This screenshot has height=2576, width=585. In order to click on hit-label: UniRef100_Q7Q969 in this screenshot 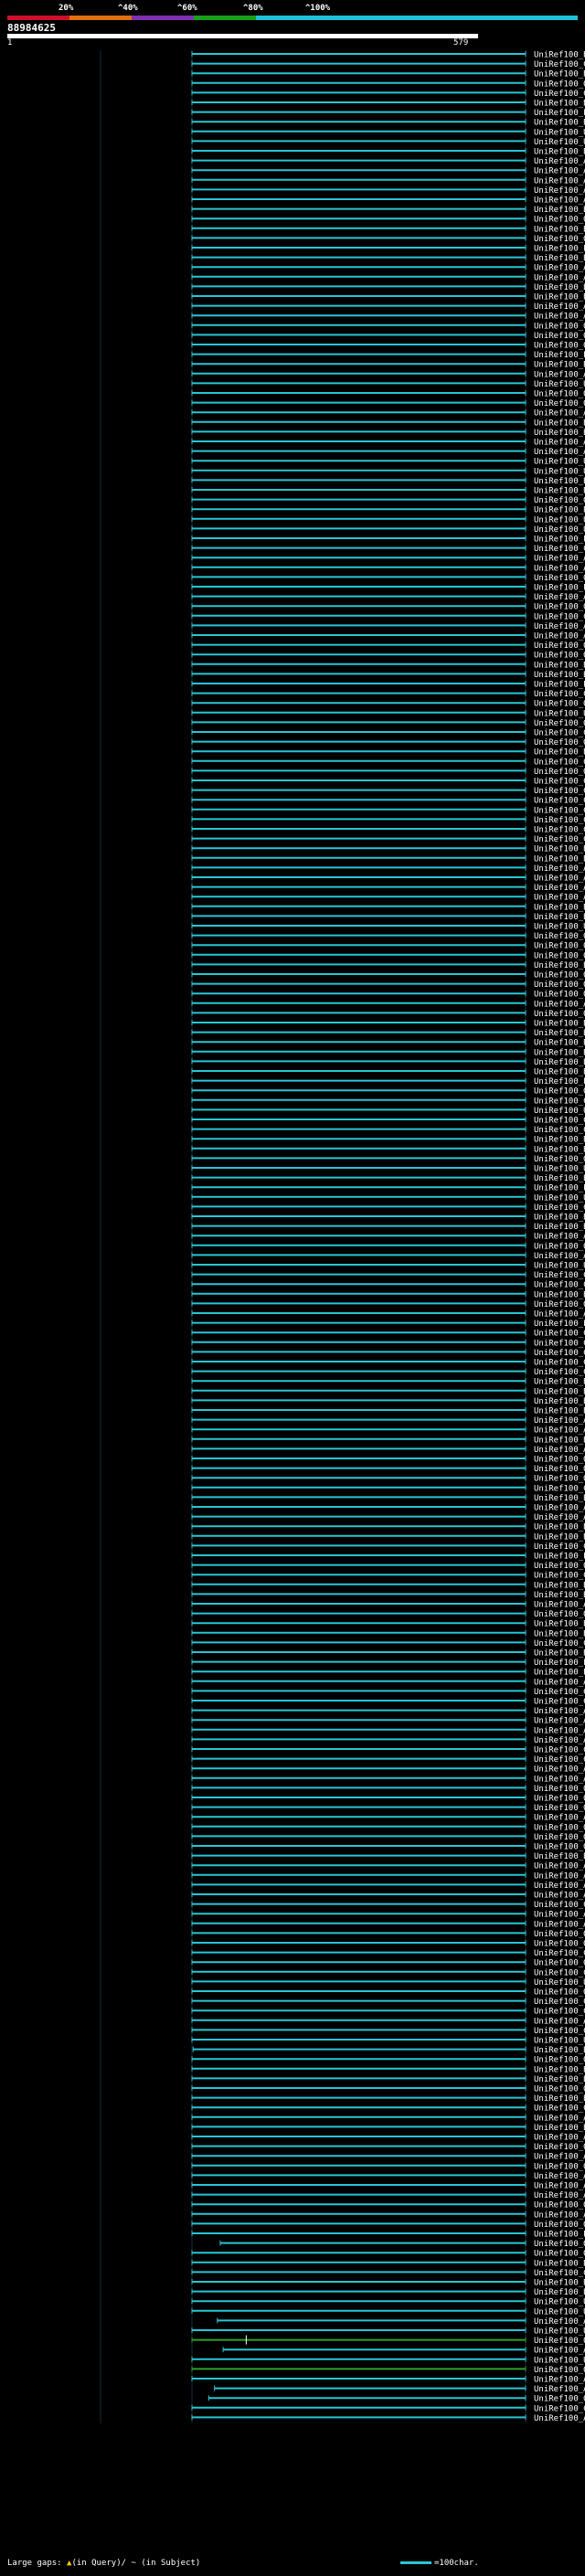, I will do `click(560, 578)`.